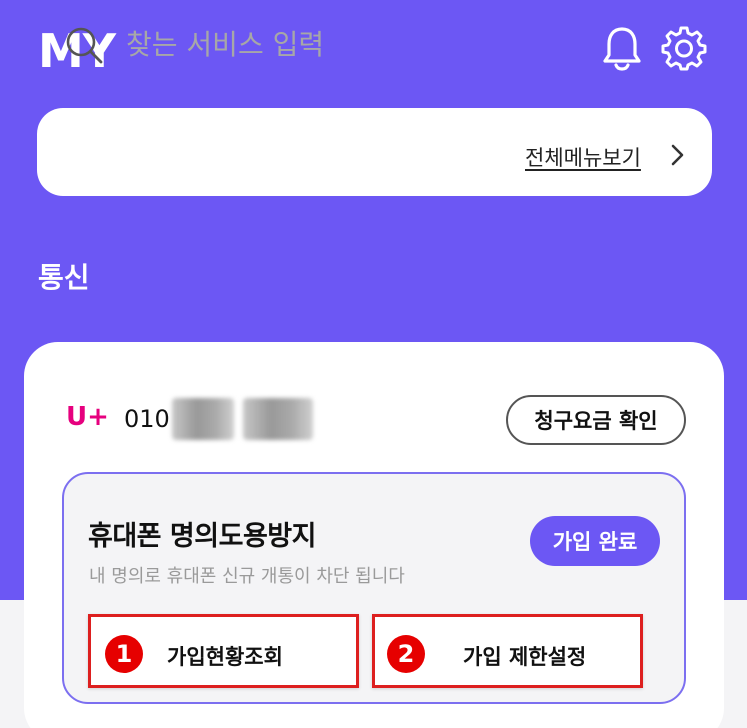 The width and height of the screenshot is (747, 728). I want to click on subscription-status-button: 1 가입현황조회, so click(223, 651).